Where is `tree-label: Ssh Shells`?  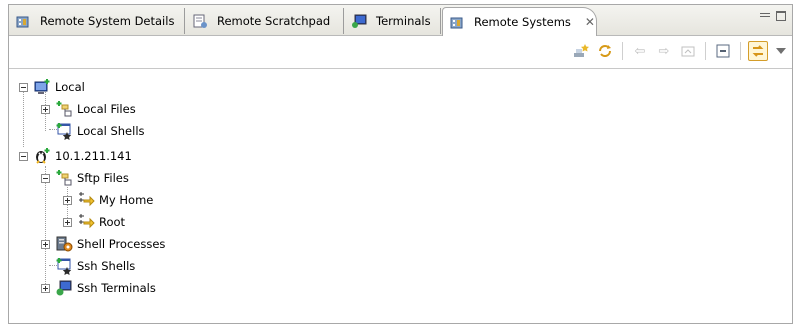 tree-label: Ssh Shells is located at coordinates (106, 266).